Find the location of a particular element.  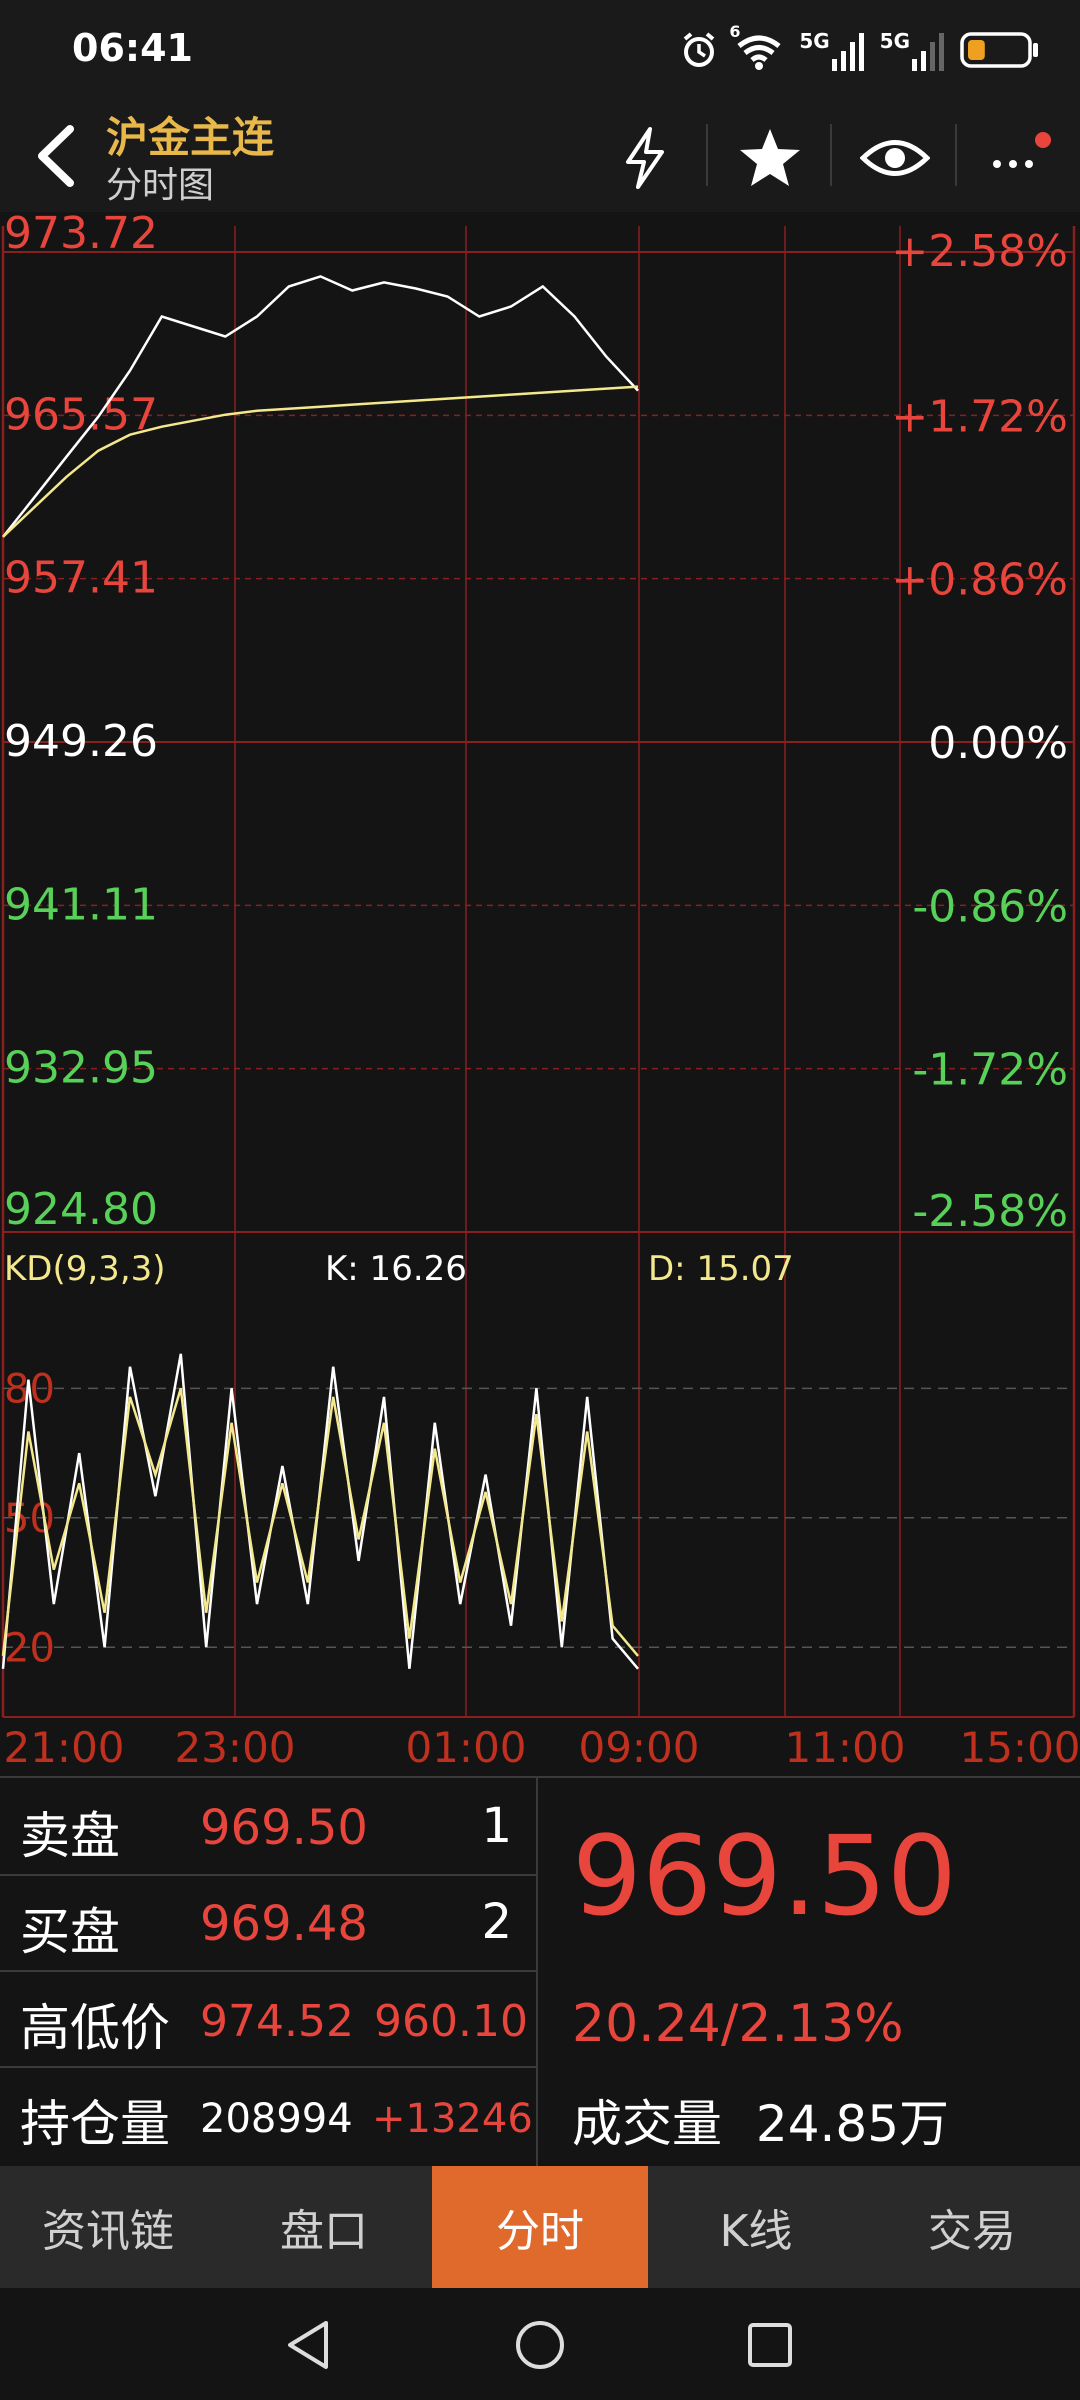

price-axis-label: 932.95 is located at coordinates (81, 1068).